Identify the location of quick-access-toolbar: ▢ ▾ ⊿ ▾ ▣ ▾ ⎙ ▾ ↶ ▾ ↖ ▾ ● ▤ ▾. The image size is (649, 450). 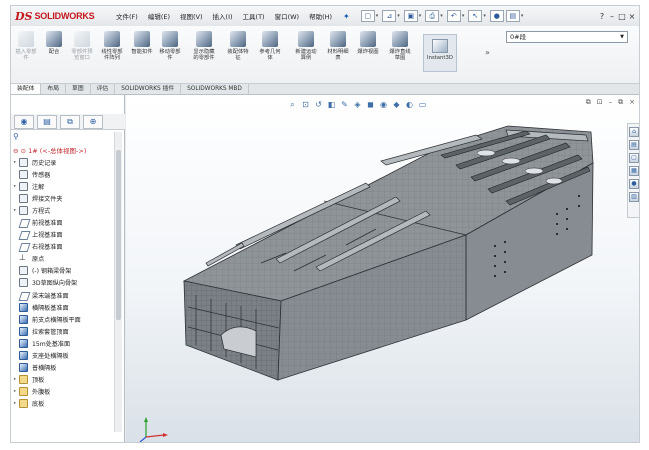
(443, 16).